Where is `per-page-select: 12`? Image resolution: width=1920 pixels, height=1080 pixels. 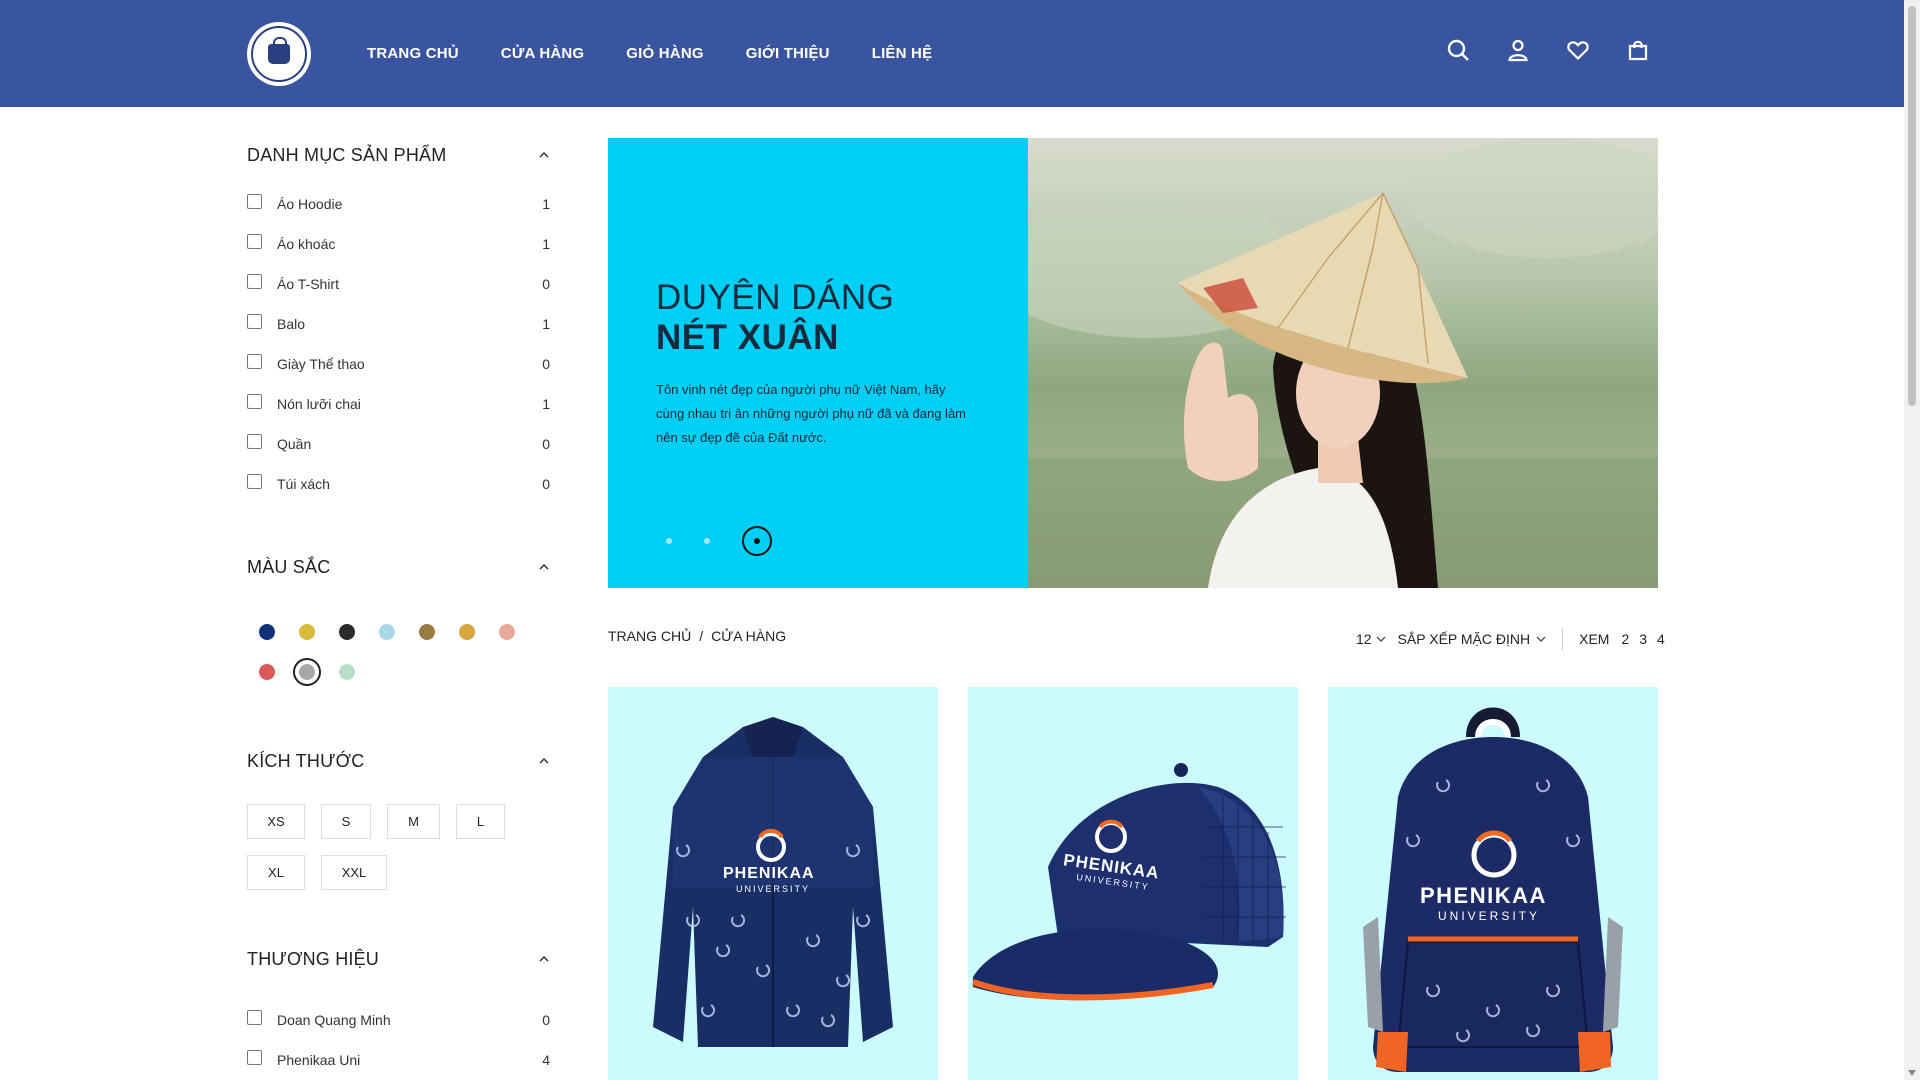 per-page-select: 12 is located at coordinates (1371, 639).